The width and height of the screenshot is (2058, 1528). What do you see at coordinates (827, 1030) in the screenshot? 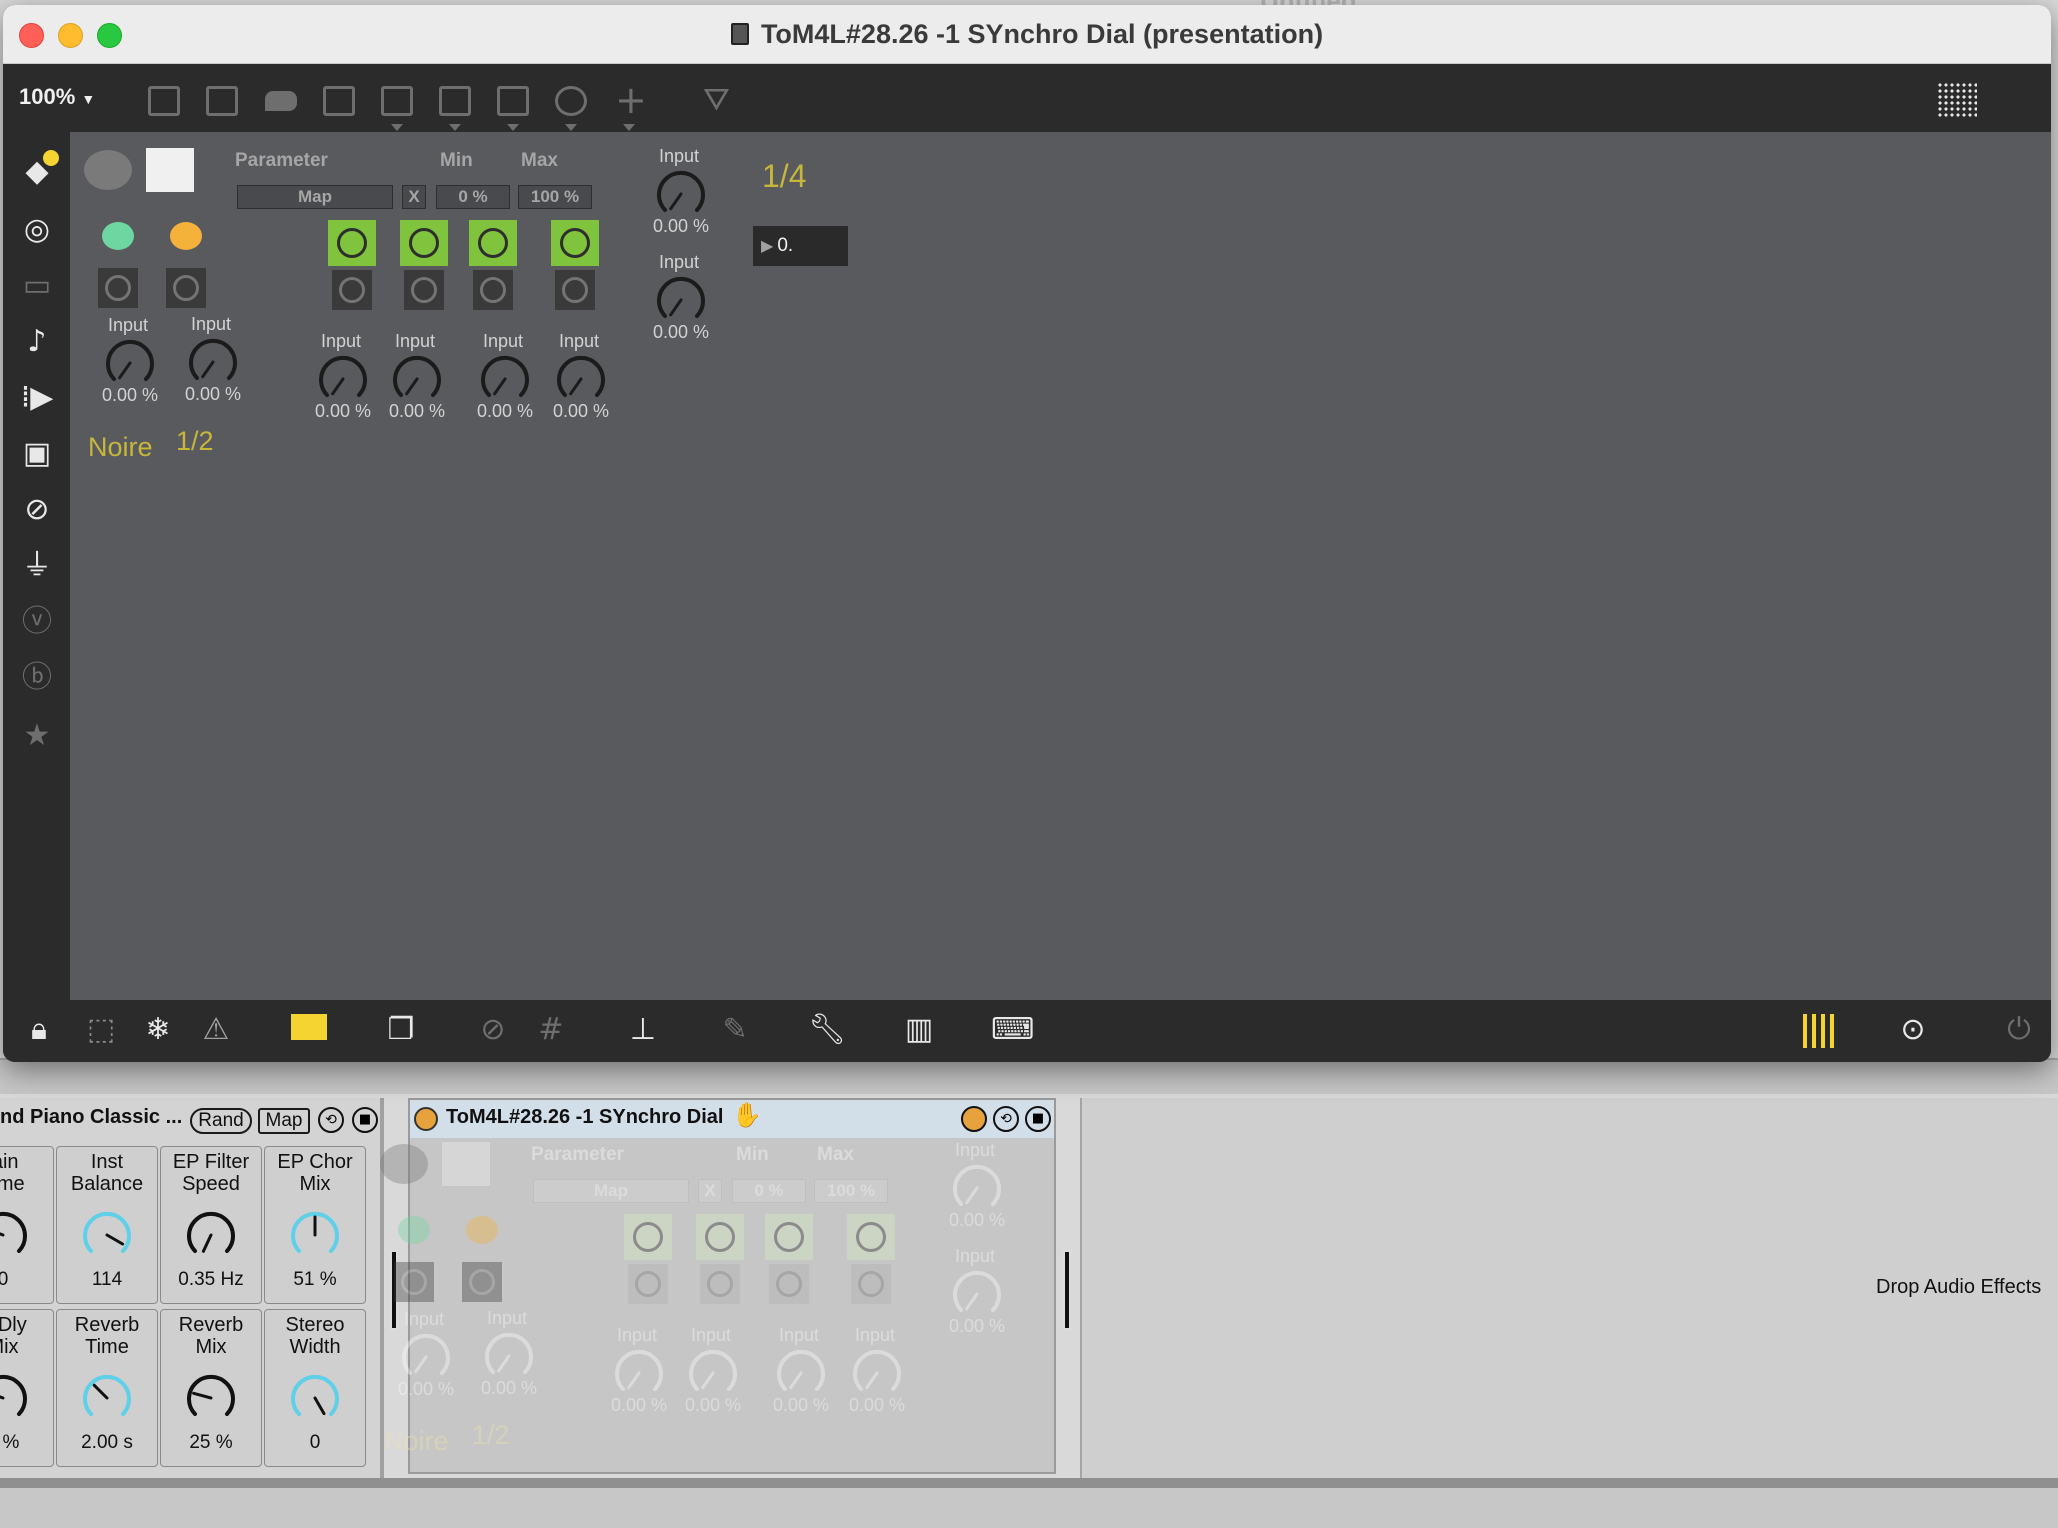
I see `wrench-icon: 🔧︎` at bounding box center [827, 1030].